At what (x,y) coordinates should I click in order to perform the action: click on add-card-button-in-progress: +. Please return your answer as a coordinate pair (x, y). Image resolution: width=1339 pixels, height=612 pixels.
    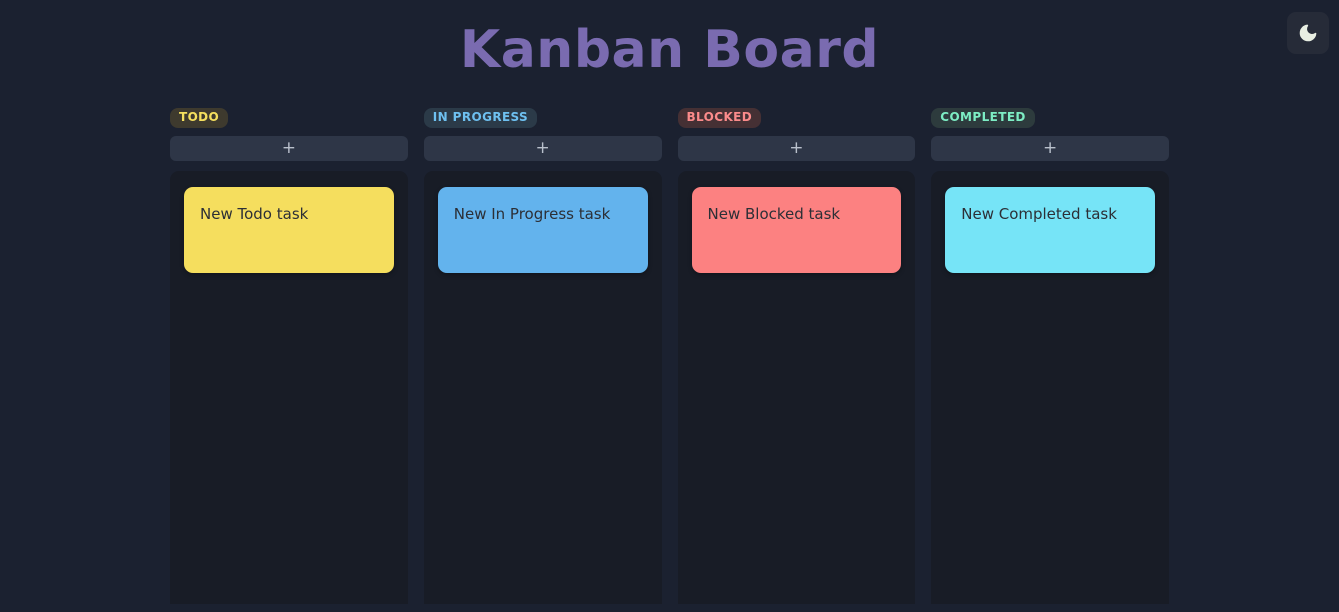
    Looking at the image, I should click on (542, 149).